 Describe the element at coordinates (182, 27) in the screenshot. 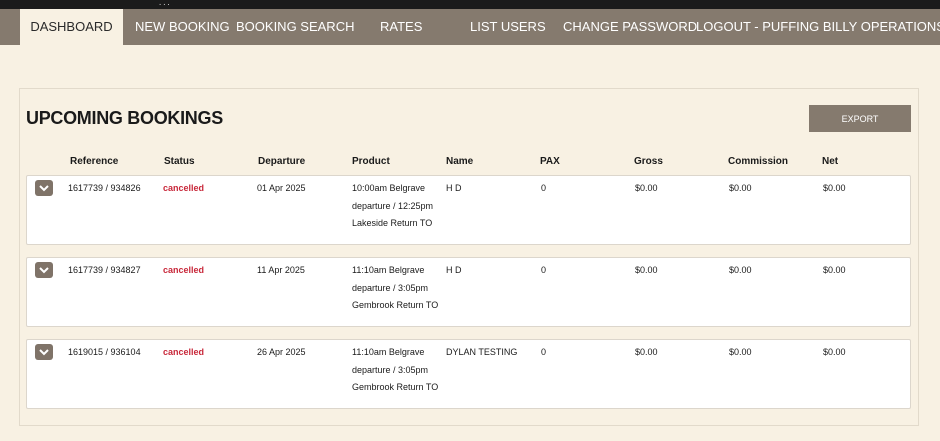

I see `nav-new-booking: NEW BOOKING` at that location.